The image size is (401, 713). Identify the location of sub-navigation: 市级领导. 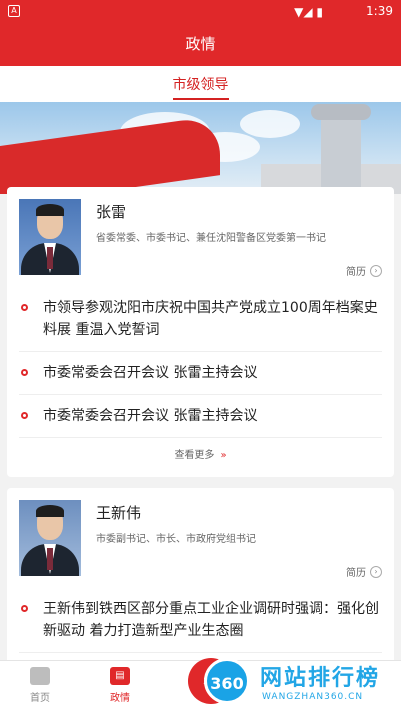
(200, 84).